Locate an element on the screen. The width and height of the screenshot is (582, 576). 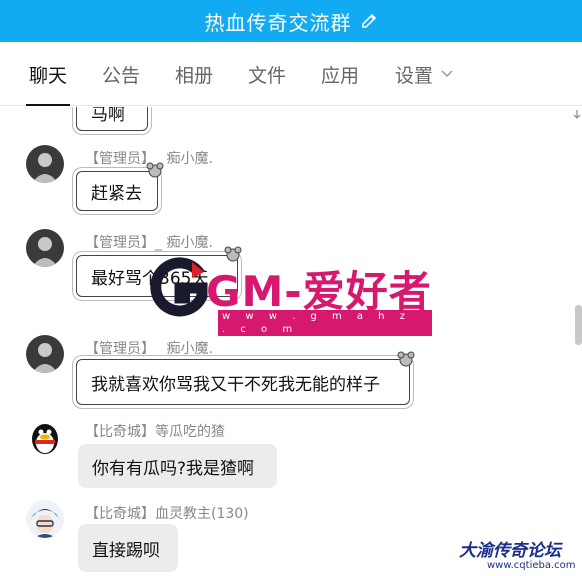
tab-label: 聊天 is located at coordinates (48, 75).